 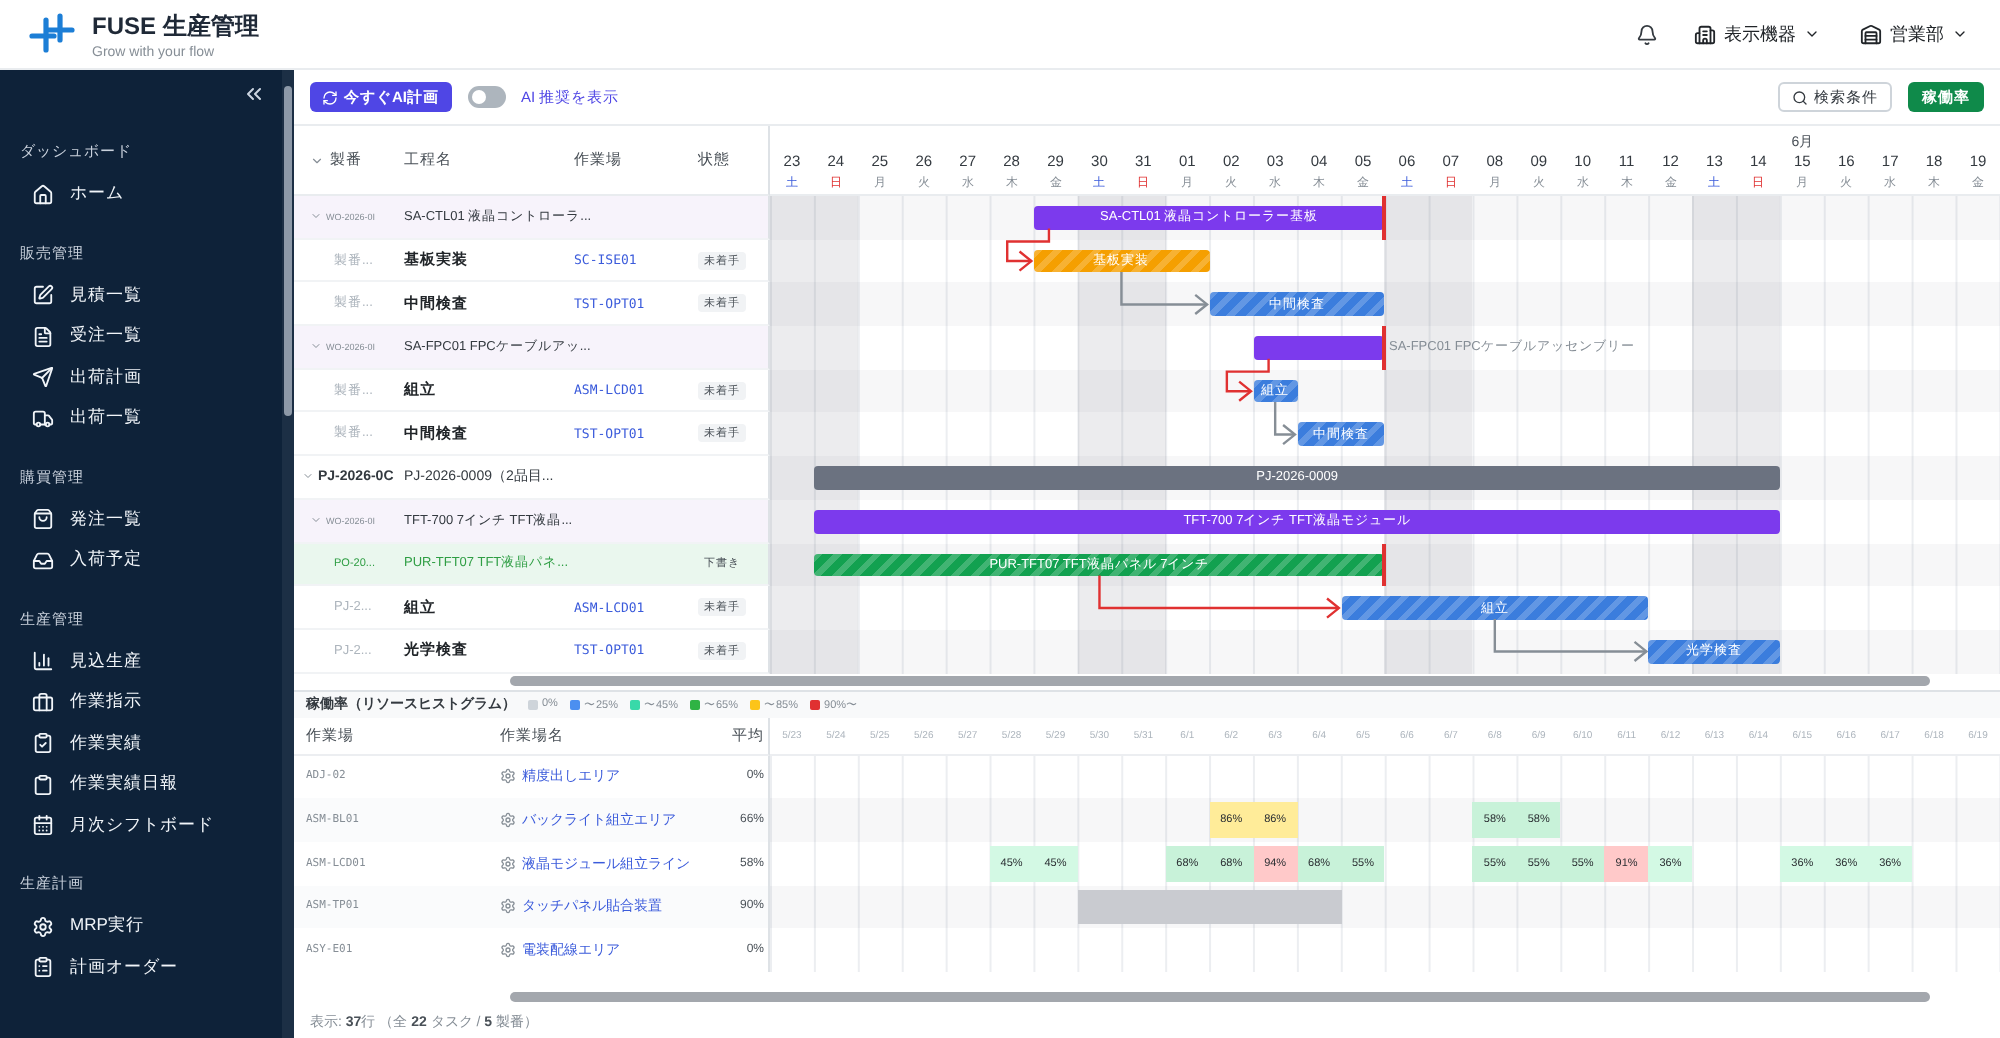 What do you see at coordinates (43, 377) in the screenshot?
I see `send-icon` at bounding box center [43, 377].